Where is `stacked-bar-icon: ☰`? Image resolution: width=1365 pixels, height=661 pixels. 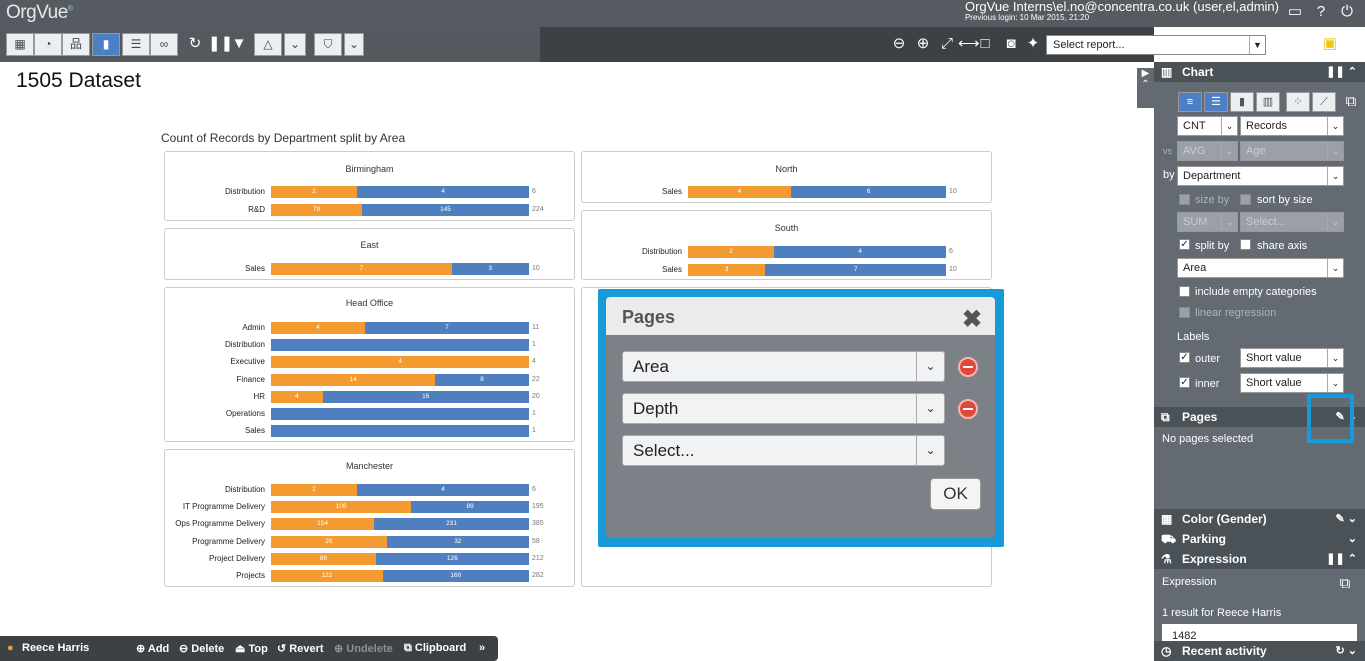 stacked-bar-icon: ☰ is located at coordinates (1216, 102).